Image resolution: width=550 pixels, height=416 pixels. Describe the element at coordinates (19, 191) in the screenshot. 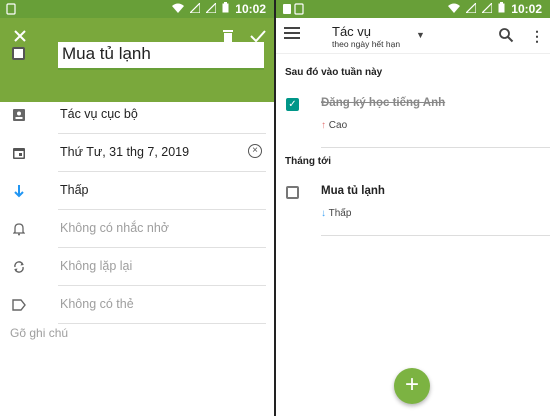

I see `arrow-down-icon` at that location.